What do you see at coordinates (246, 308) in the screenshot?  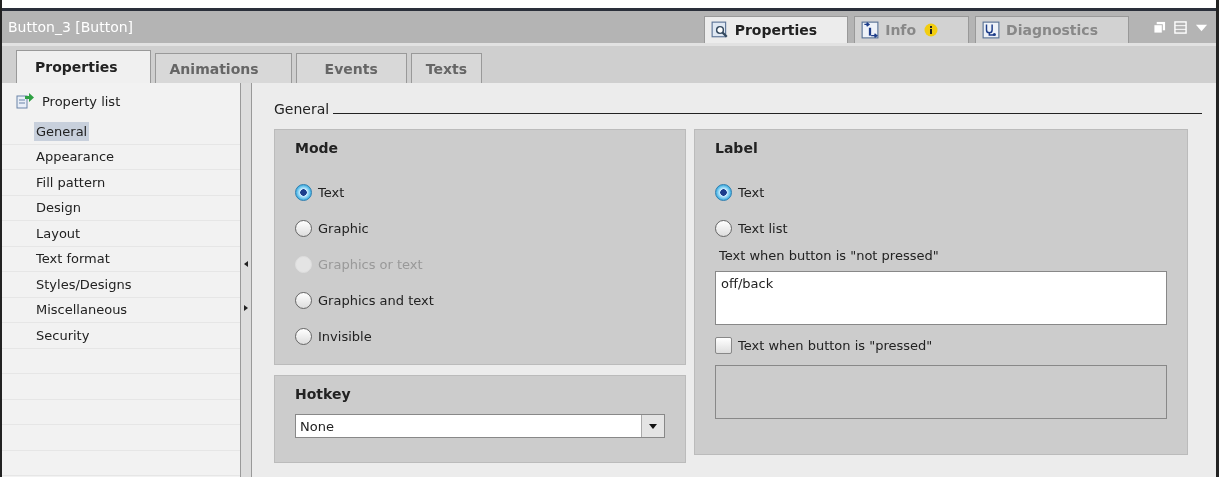 I see `expand-right-icon` at bounding box center [246, 308].